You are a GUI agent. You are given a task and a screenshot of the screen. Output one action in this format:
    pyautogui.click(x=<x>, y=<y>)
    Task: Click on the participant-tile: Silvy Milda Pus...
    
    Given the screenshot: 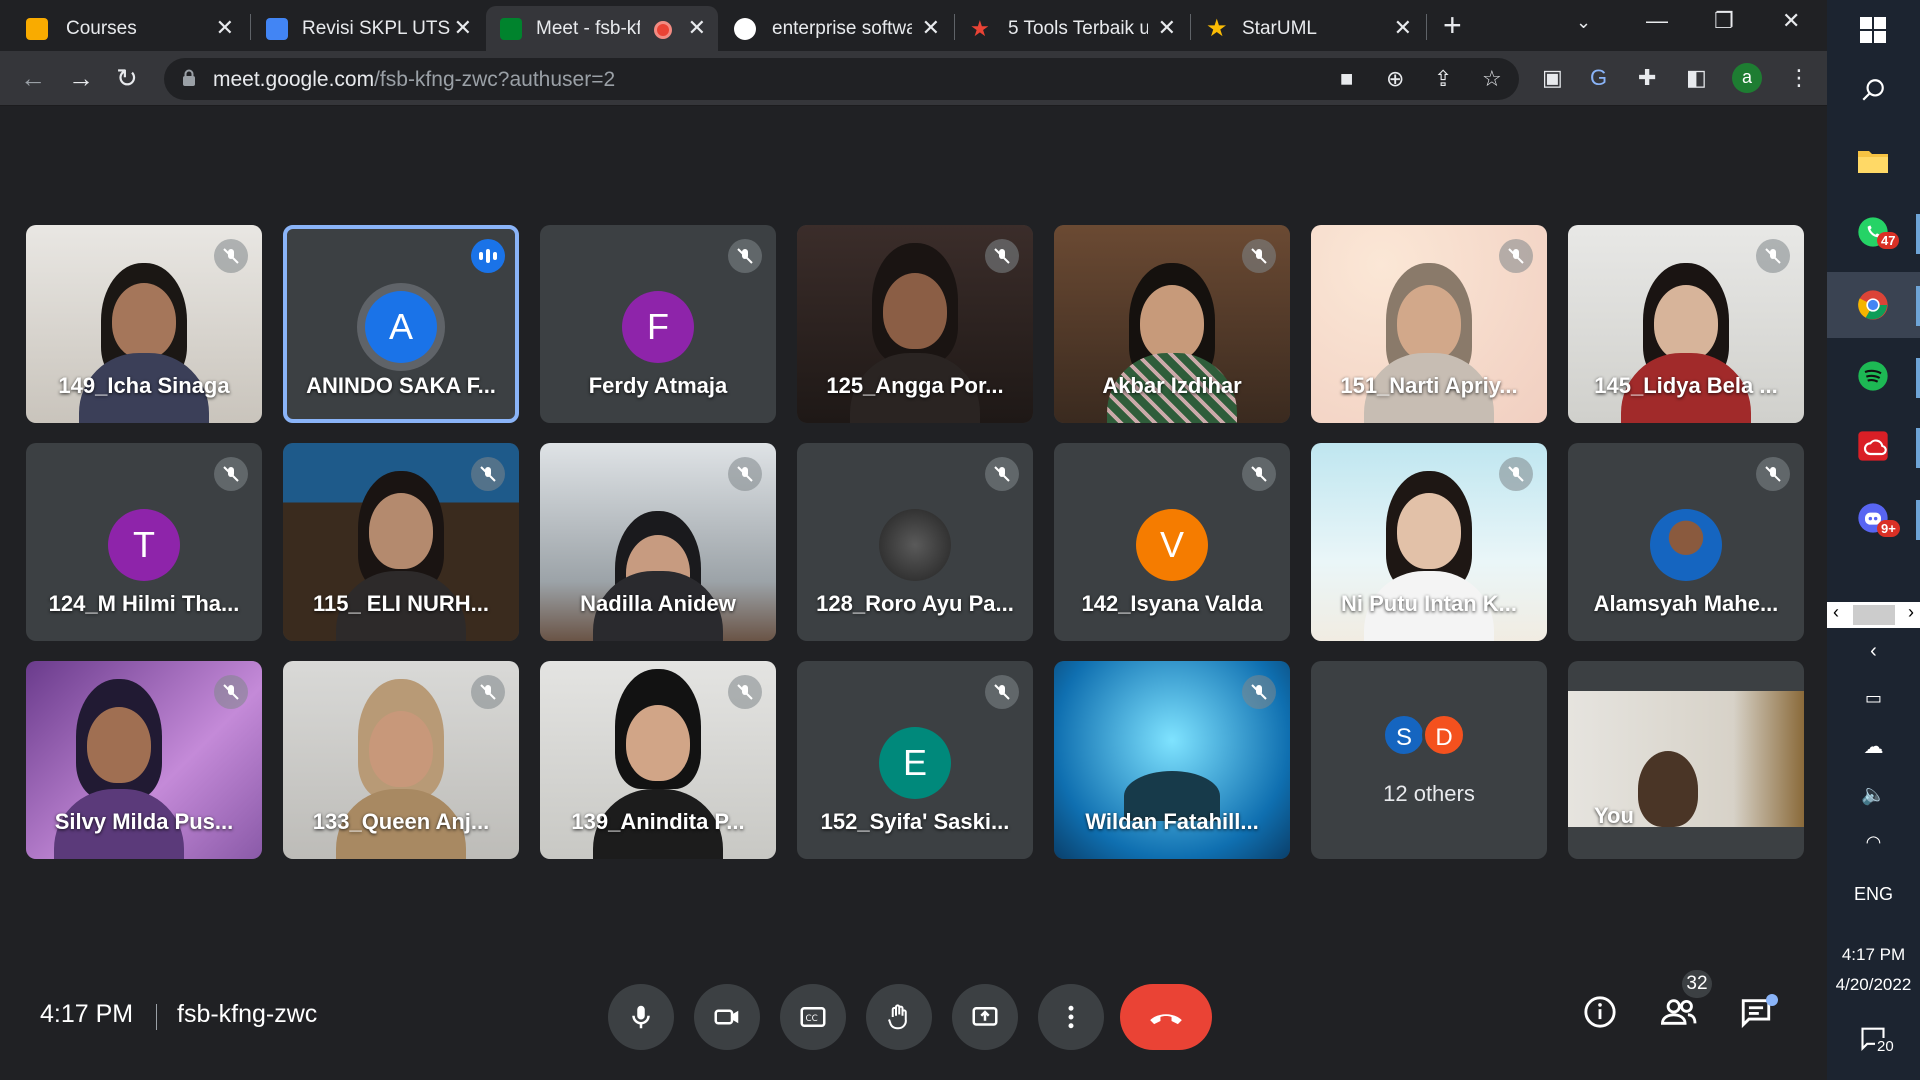 What is the action you would take?
    pyautogui.click(x=144, y=760)
    